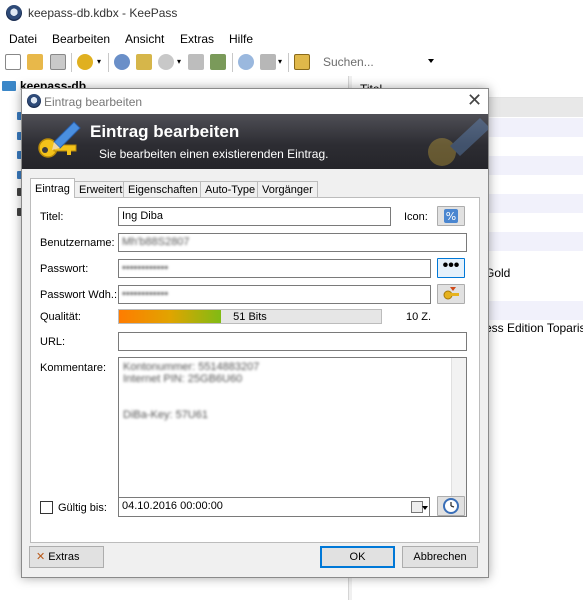  I want to click on notes-label: Kommentare:, so click(73, 368).